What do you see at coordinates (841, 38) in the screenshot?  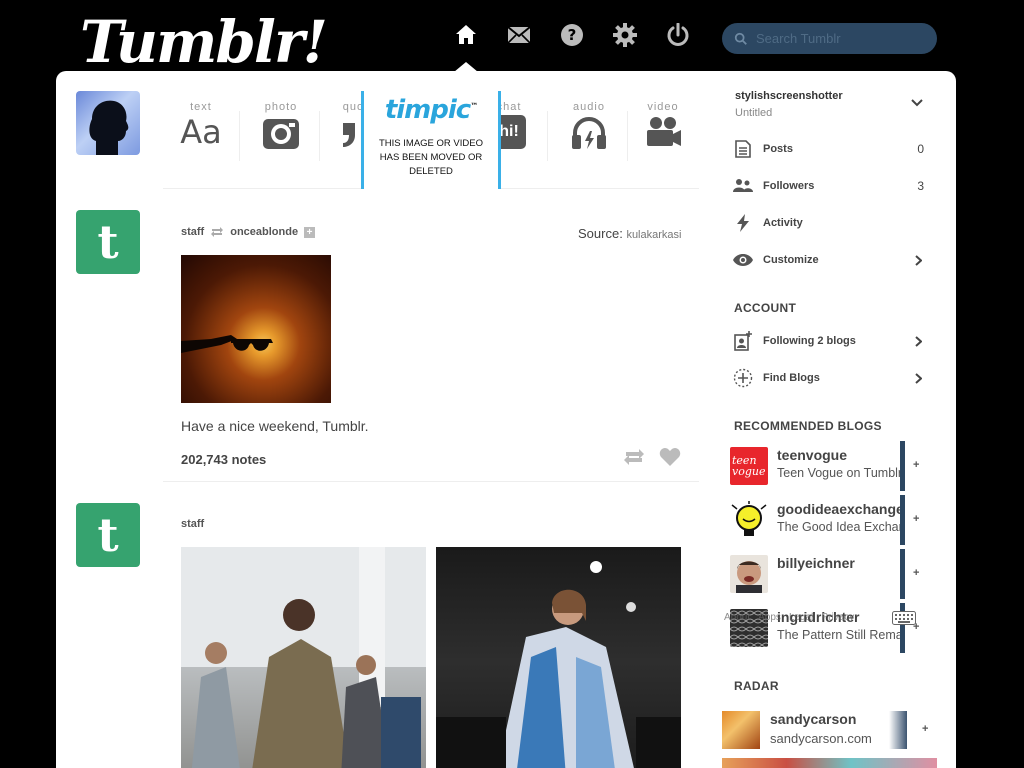 I see `search-input` at bounding box center [841, 38].